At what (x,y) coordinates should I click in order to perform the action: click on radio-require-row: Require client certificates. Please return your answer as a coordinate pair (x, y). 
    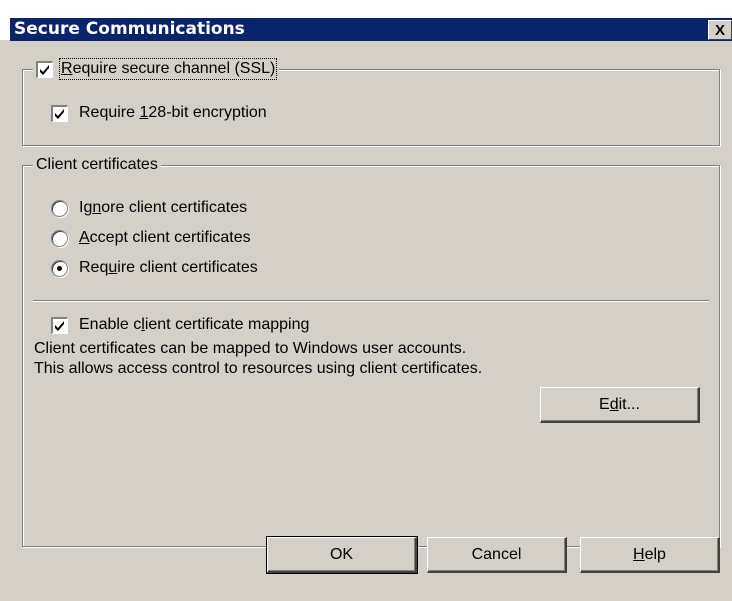
    Looking at the image, I should click on (154, 268).